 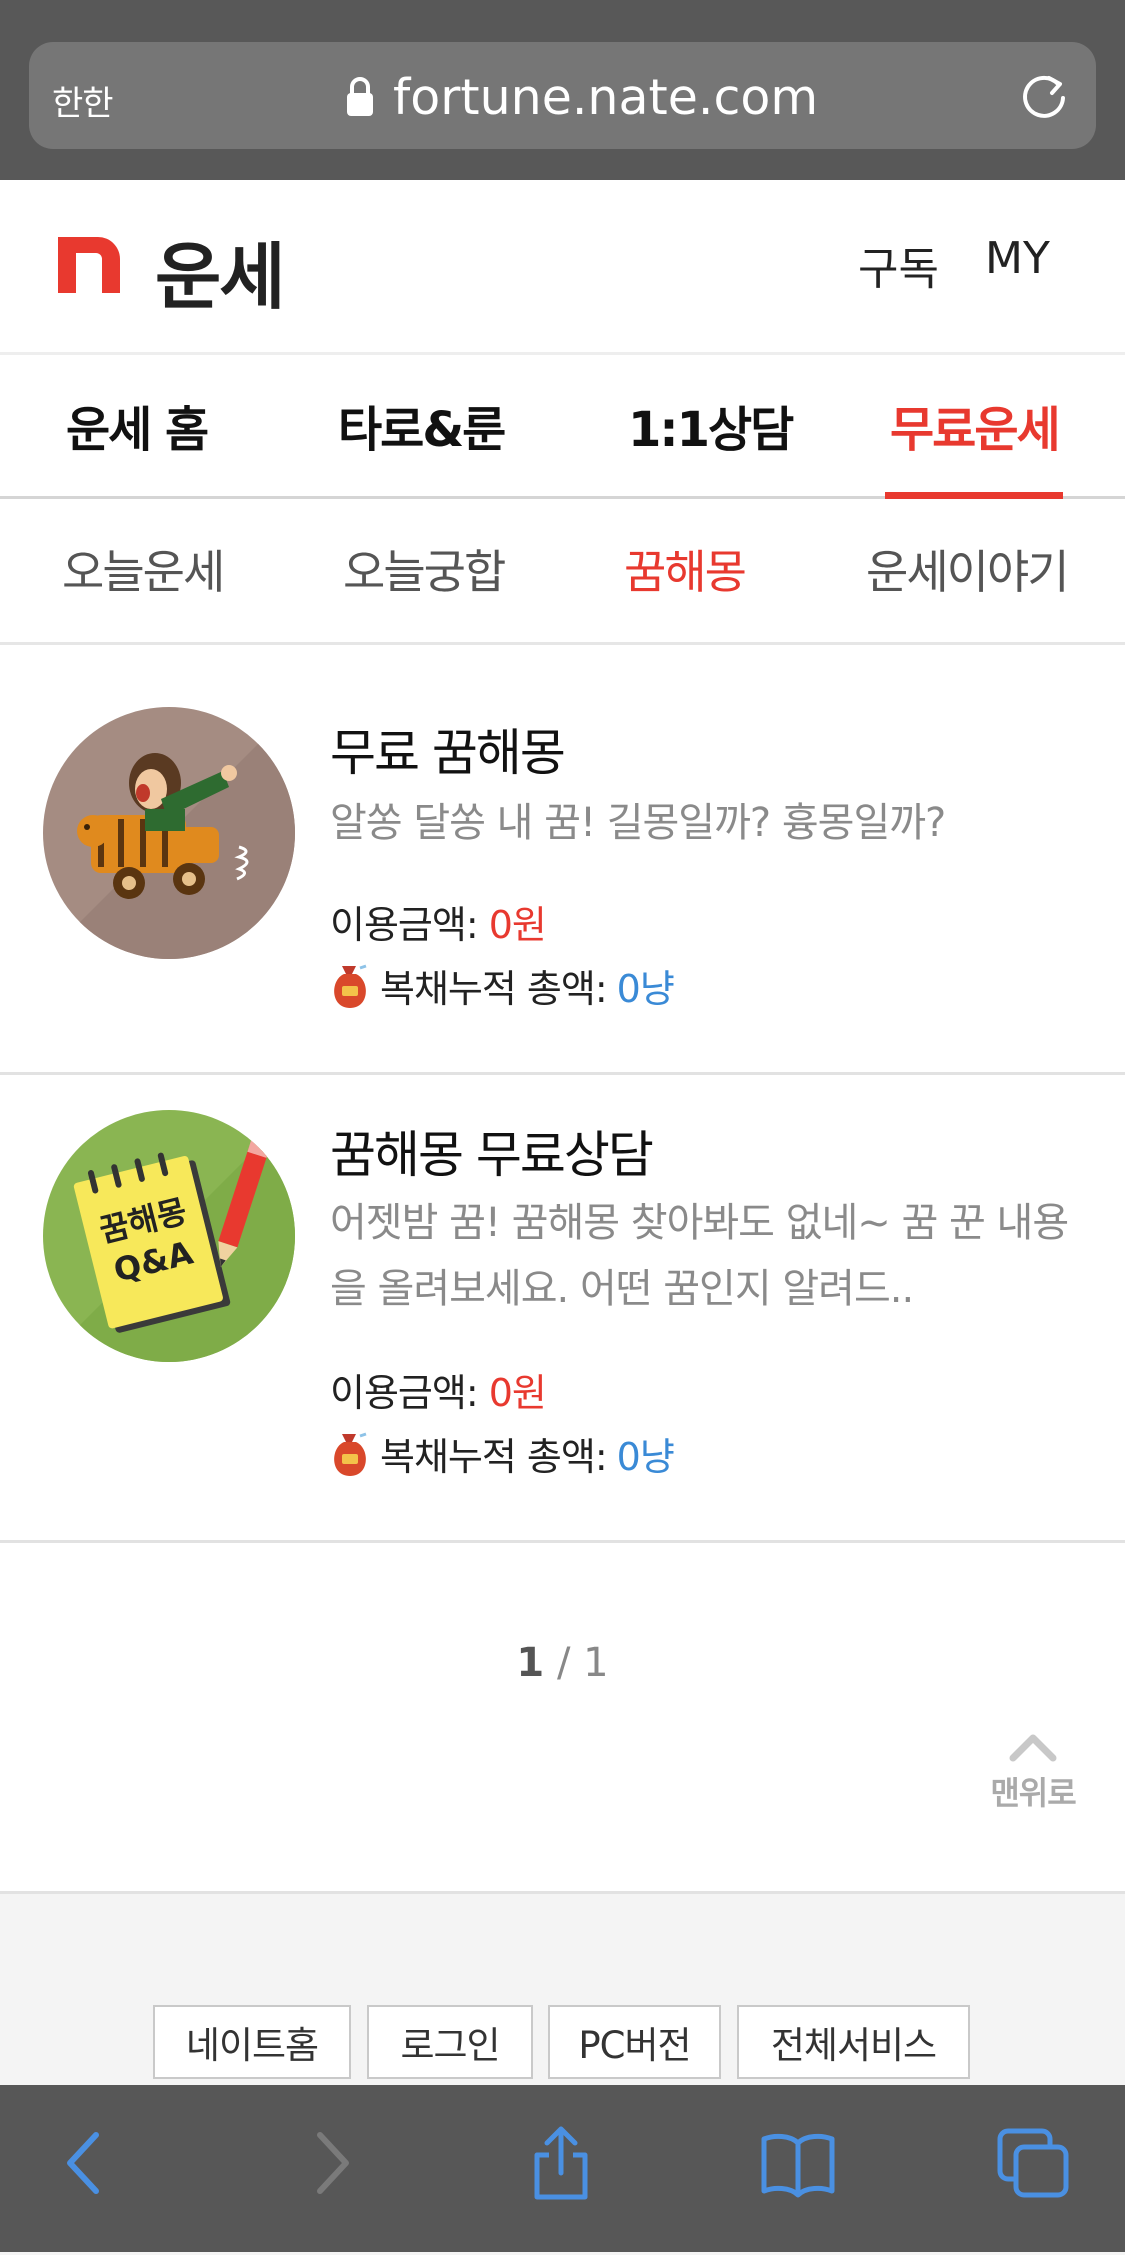 What do you see at coordinates (1033, 1793) in the screenshot?
I see `back-to-top-label: 맨위로` at bounding box center [1033, 1793].